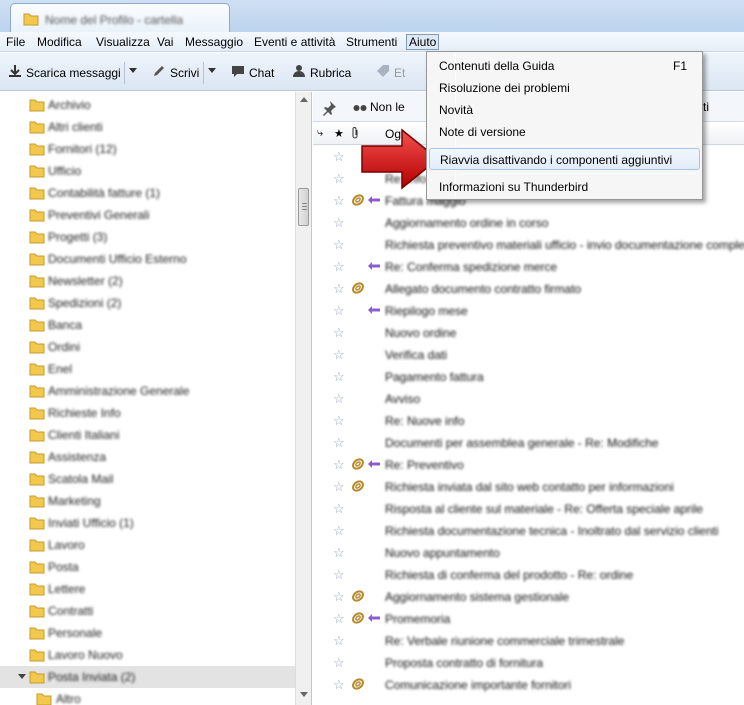  I want to click on menu-item-help-contents: Contenuti della Guida F1, so click(564, 66).